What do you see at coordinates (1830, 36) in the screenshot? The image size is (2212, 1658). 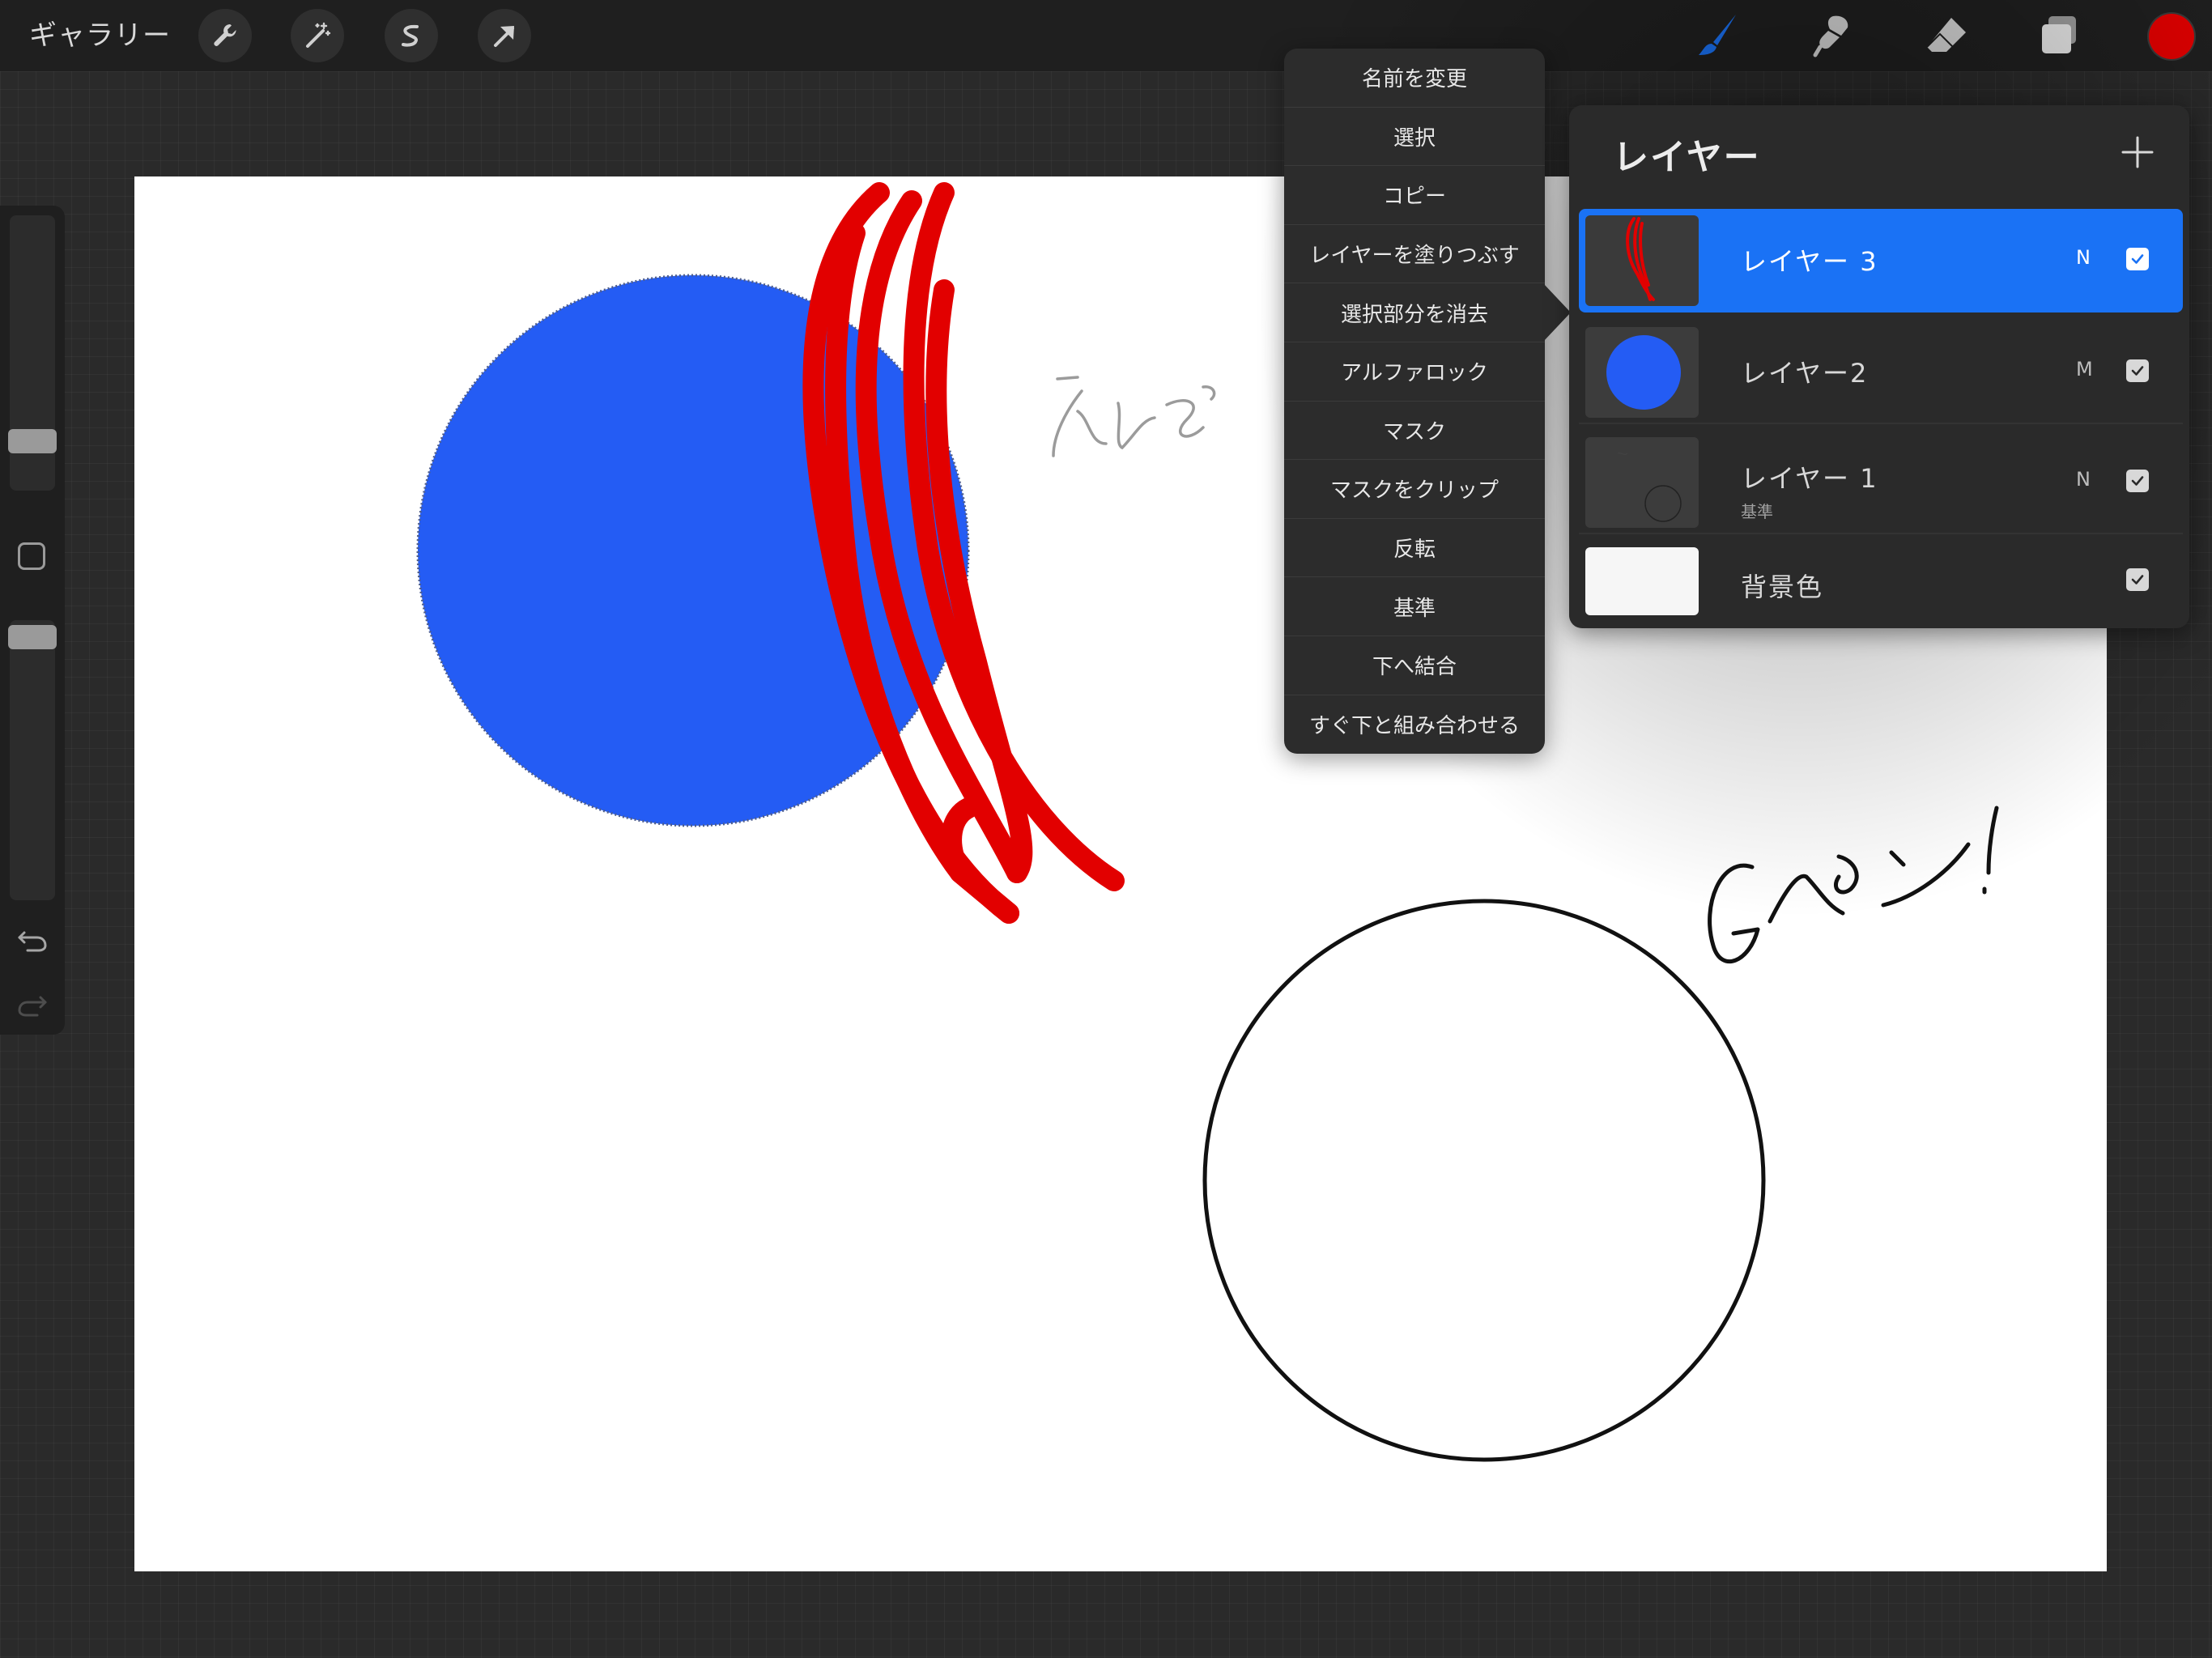 I see `smudge-icon` at bounding box center [1830, 36].